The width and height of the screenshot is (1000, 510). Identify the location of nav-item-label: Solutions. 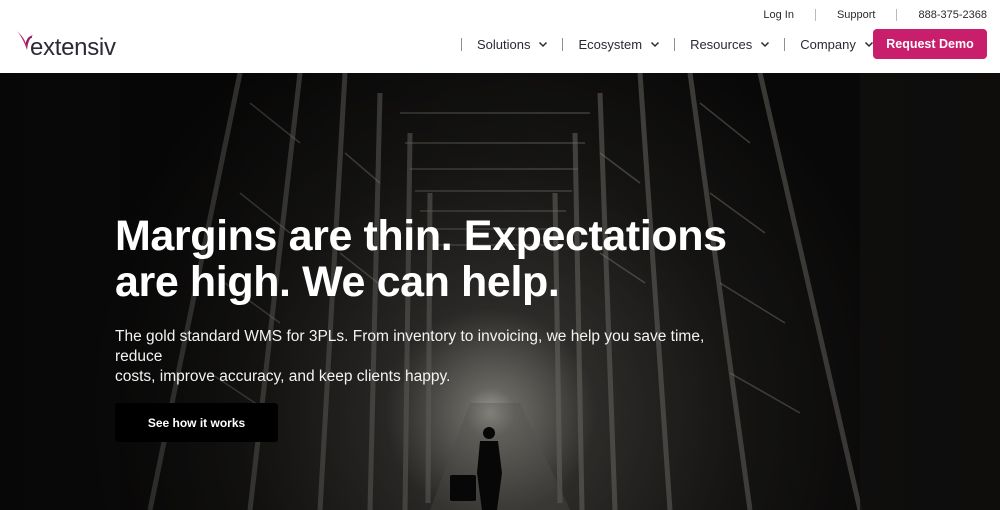
(504, 44).